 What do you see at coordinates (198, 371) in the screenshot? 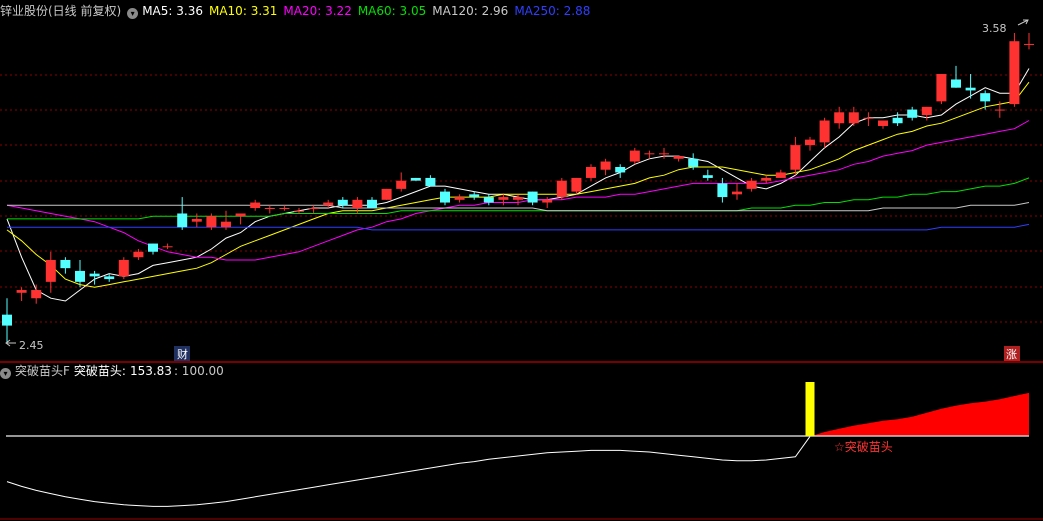
I see `indicator-ref-value: : 100.00` at bounding box center [198, 371].